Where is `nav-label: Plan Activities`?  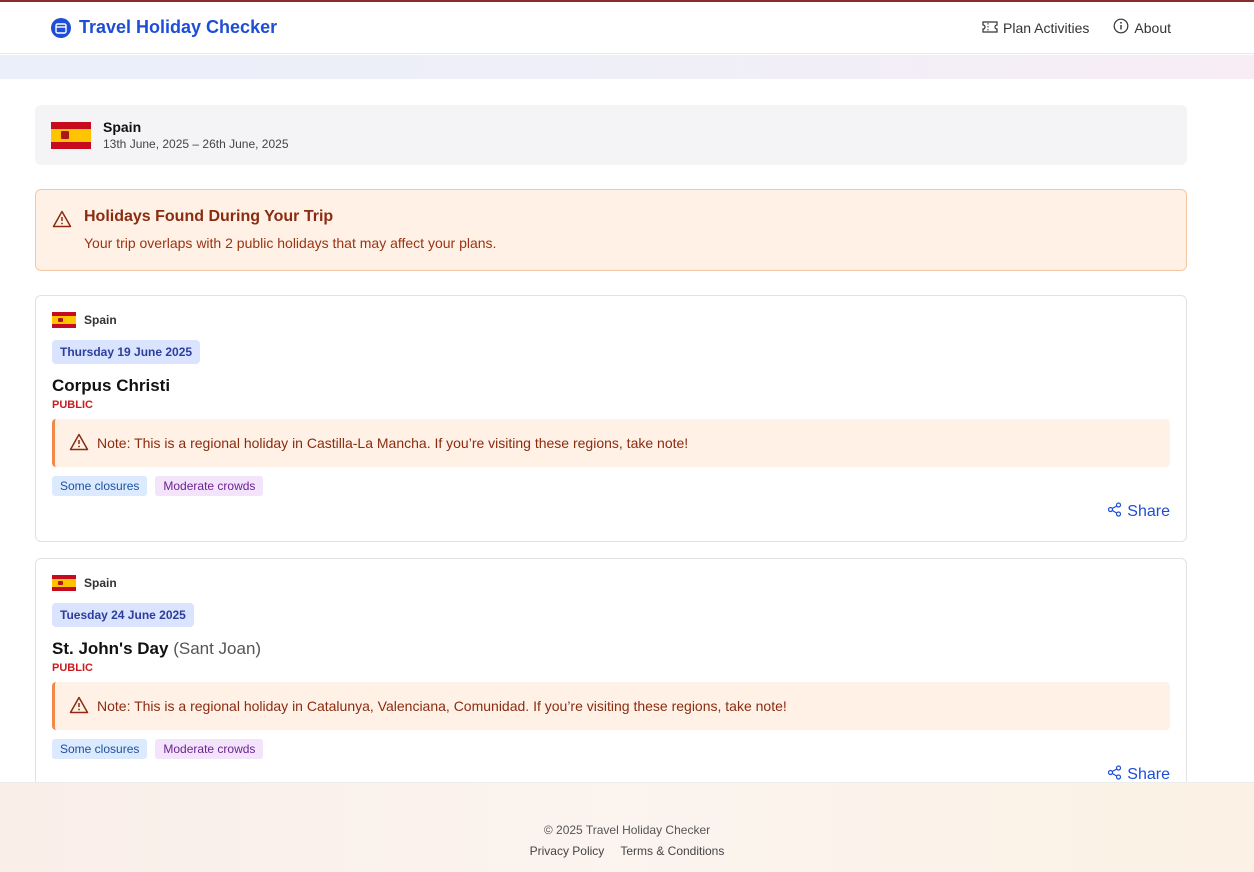 nav-label: Plan Activities is located at coordinates (1046, 27).